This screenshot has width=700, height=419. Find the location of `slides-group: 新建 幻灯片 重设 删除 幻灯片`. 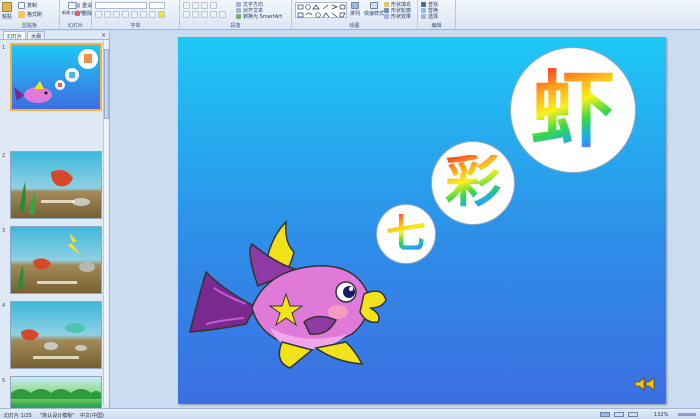

slides-group: 新建 幻灯片 重设 删除 幻灯片 is located at coordinates (76, 15).